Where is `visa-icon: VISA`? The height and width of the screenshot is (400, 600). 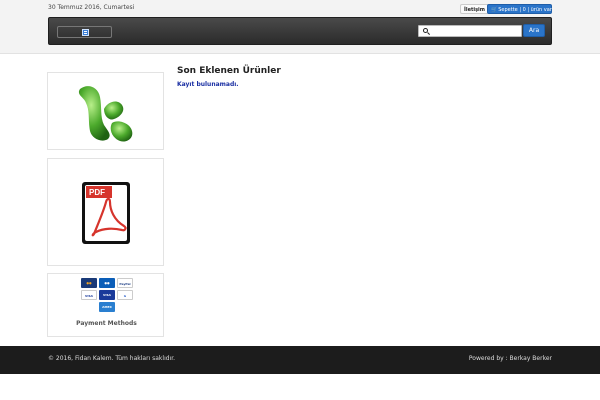
visa-icon: VISA is located at coordinates (89, 295).